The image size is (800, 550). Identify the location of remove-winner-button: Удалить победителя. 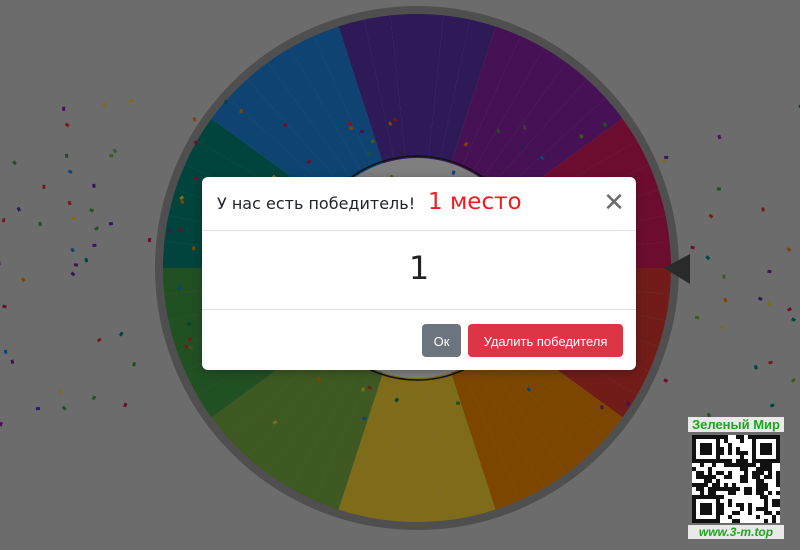
(545, 340).